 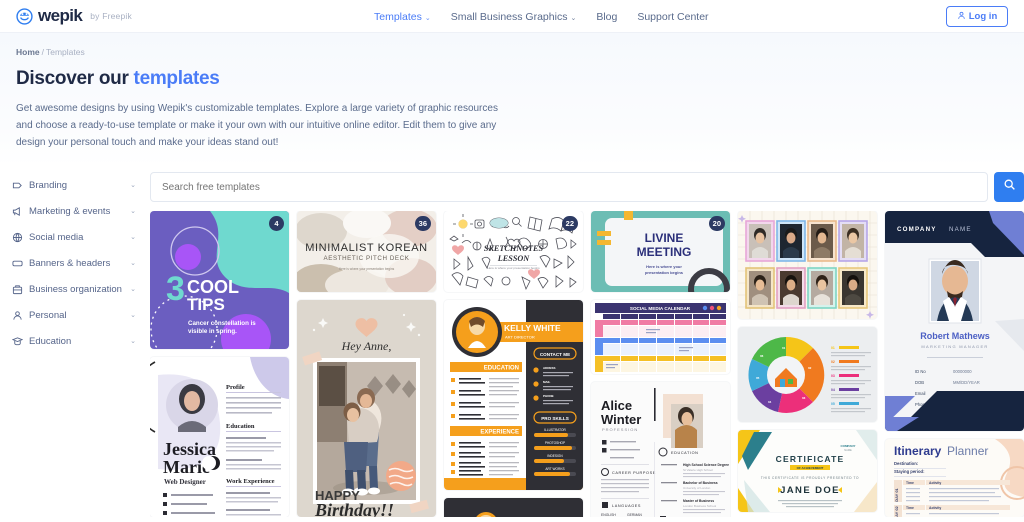 What do you see at coordinates (206, 304) in the screenshot?
I see `svg-text: TIPS` at bounding box center [206, 304].